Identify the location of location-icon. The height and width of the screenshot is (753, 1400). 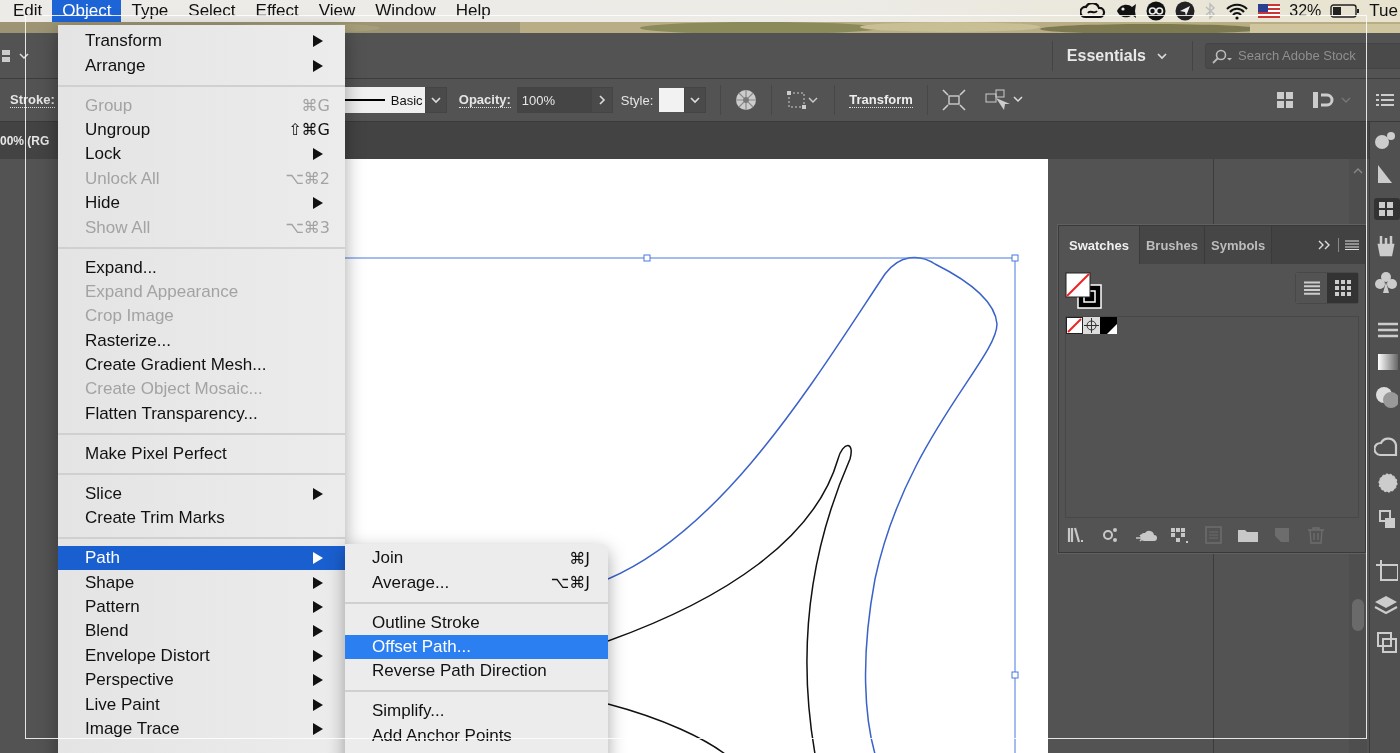
(1185, 11).